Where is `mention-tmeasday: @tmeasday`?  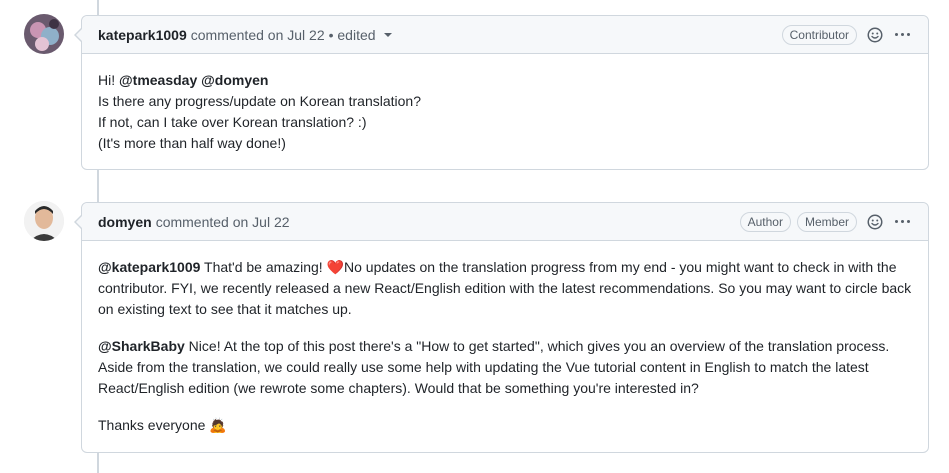
mention-tmeasday: @tmeasday is located at coordinates (158, 80).